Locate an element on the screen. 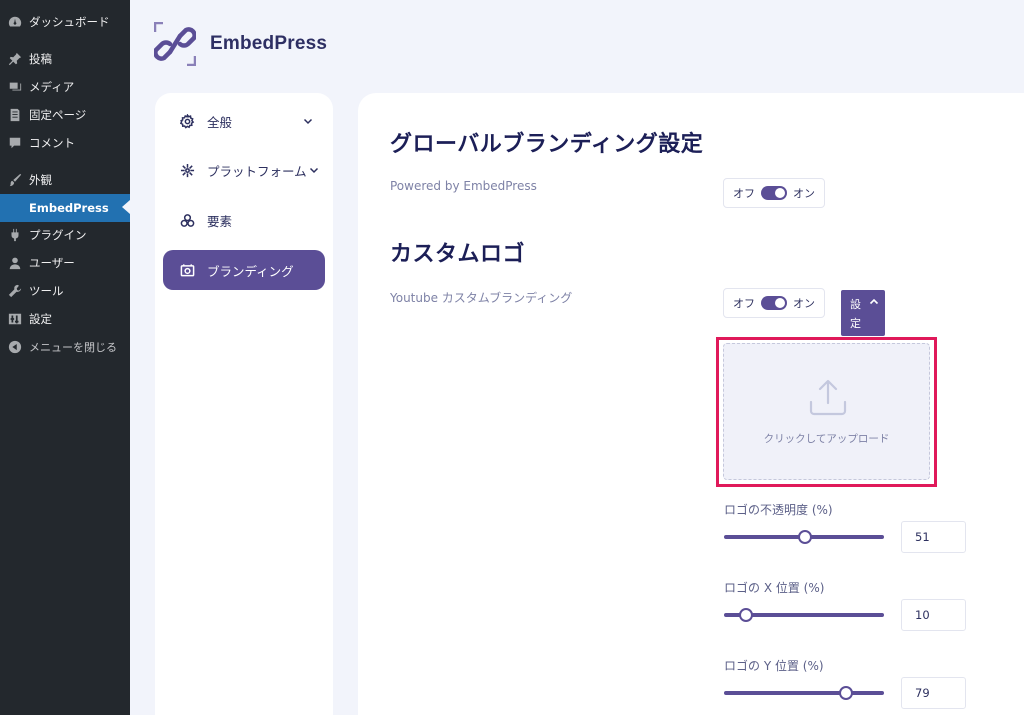 This screenshot has width=1024, height=715. nav-label: ブランディング is located at coordinates (250, 271).